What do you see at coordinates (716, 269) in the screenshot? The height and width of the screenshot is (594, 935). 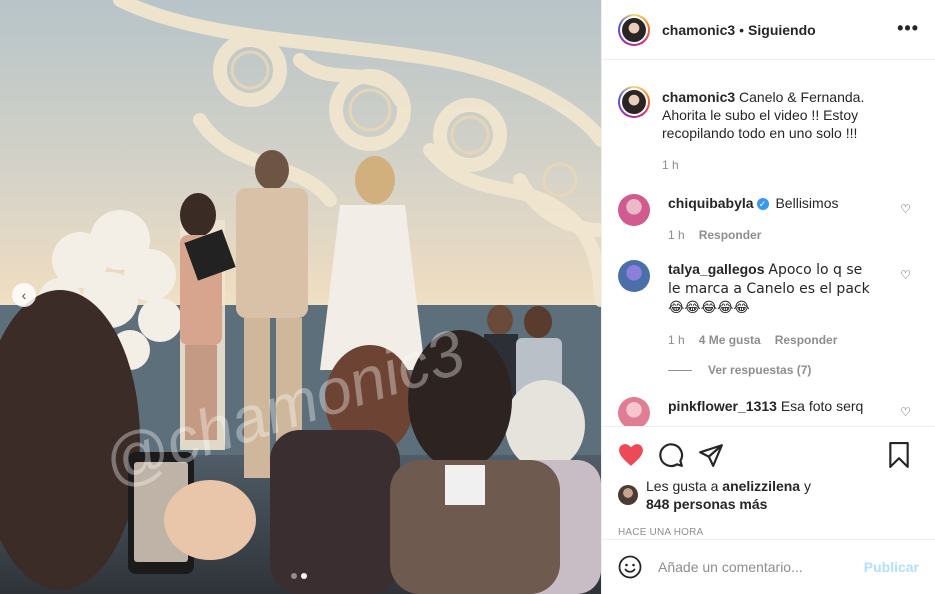 I see `comment-username: talya_gallegos` at bounding box center [716, 269].